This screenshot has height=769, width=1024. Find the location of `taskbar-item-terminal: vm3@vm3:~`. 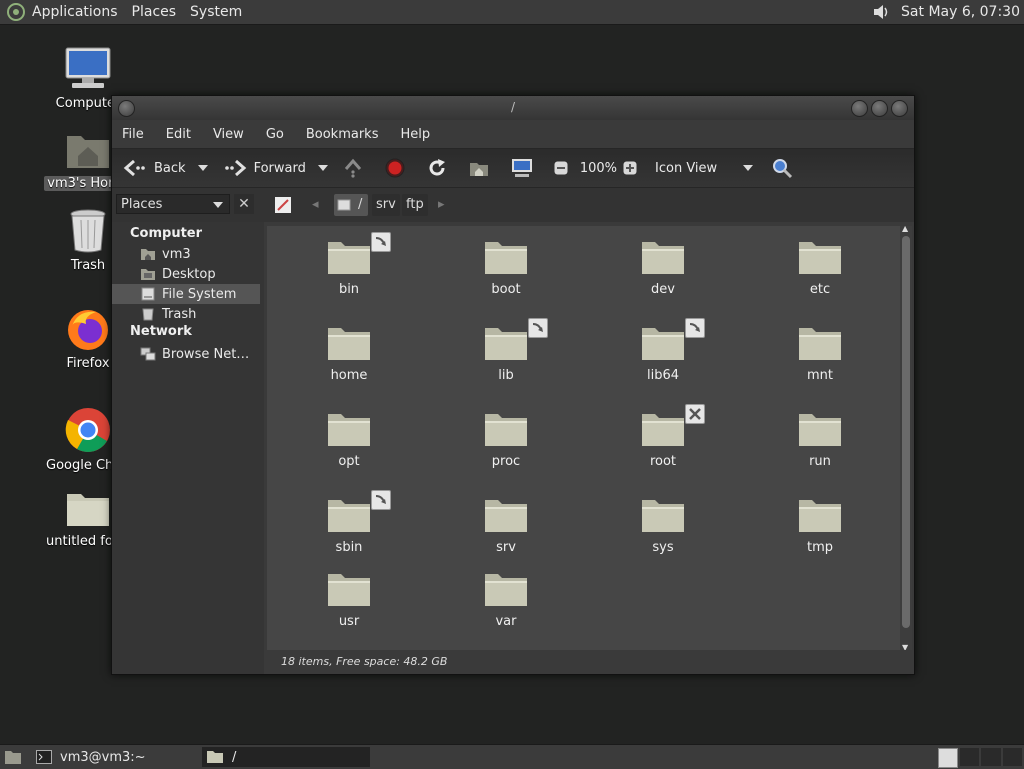

taskbar-item-terminal: vm3@vm3:~ is located at coordinates (116, 757).